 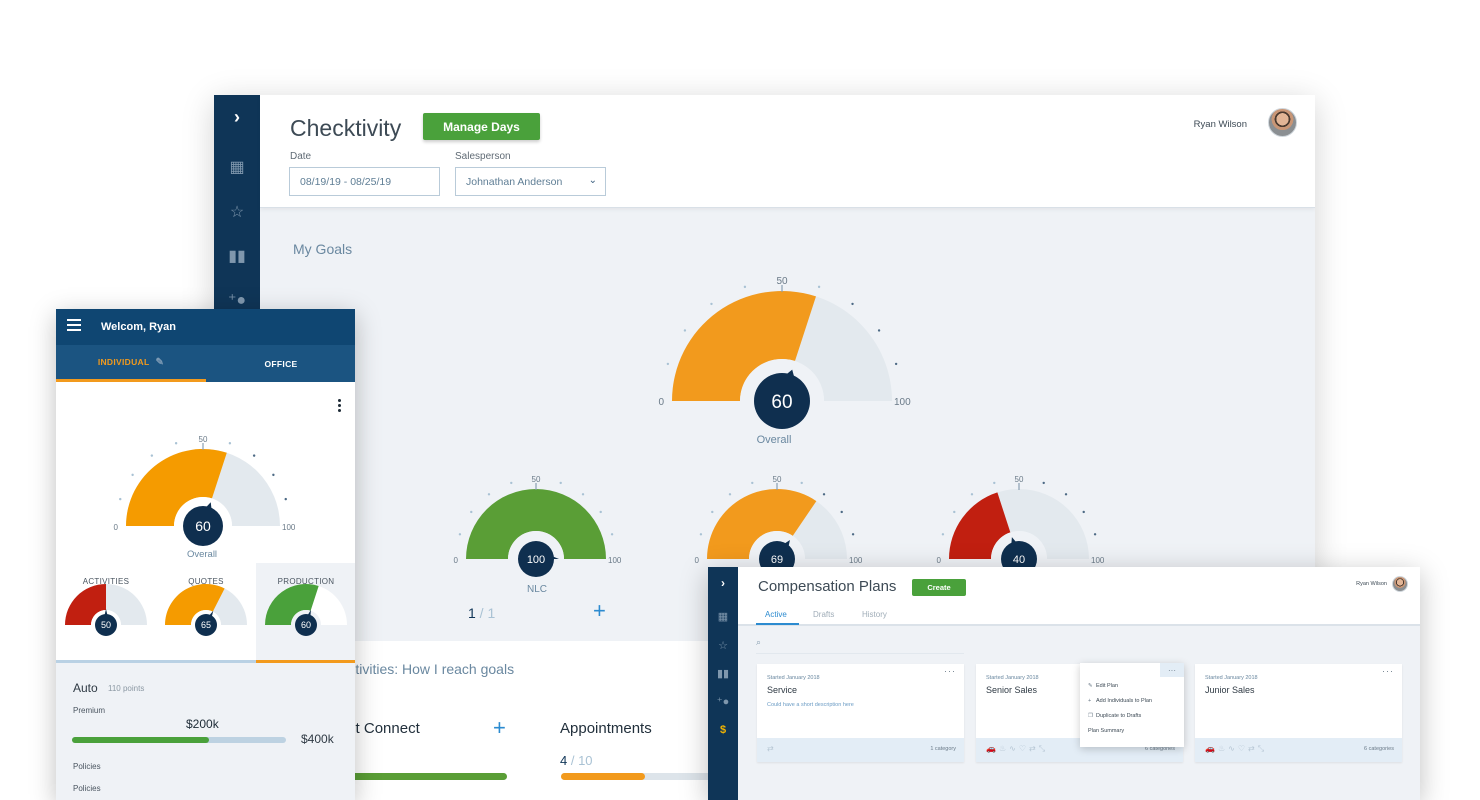 I want to click on comp-sidebar: › ▦ ☆ ▮▮ ⁺● $, so click(x=723, y=683).